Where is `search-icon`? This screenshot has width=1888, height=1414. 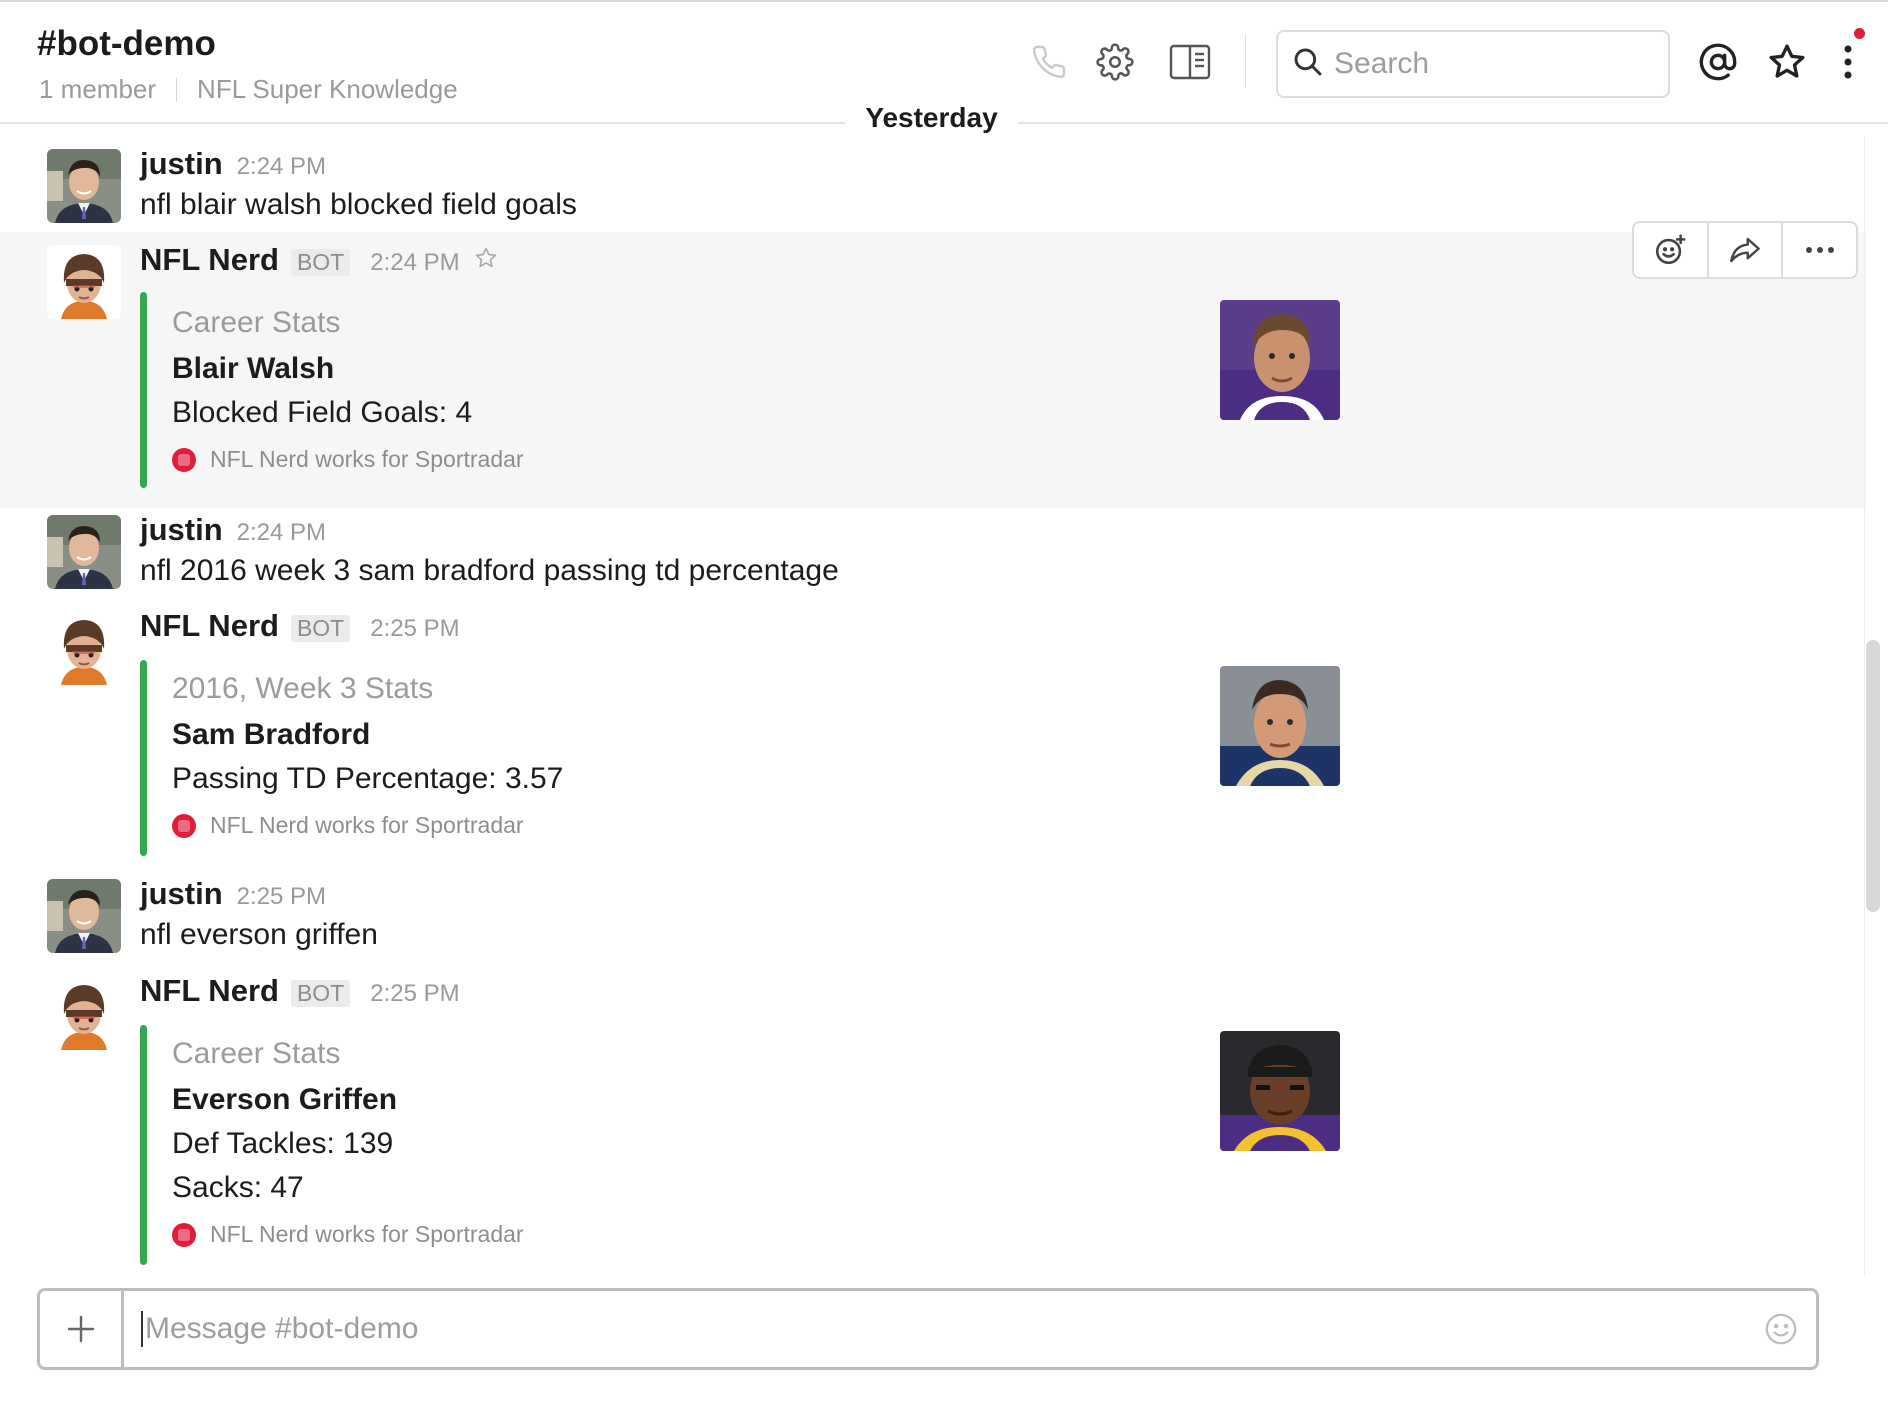
search-icon is located at coordinates (1308, 64).